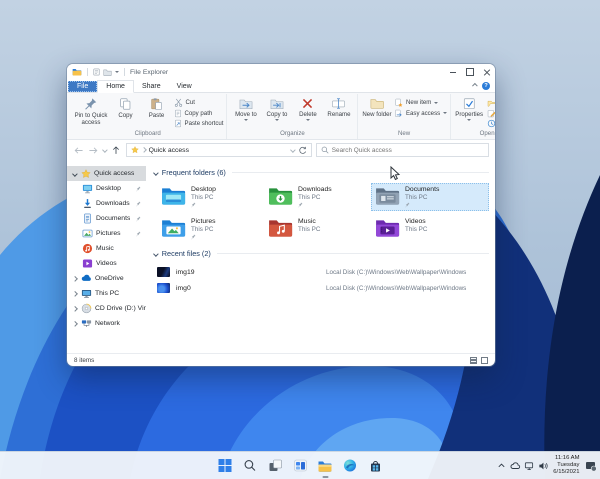  What do you see at coordinates (117, 72) in the screenshot?
I see `customize-qat-caret-icon` at bounding box center [117, 72].